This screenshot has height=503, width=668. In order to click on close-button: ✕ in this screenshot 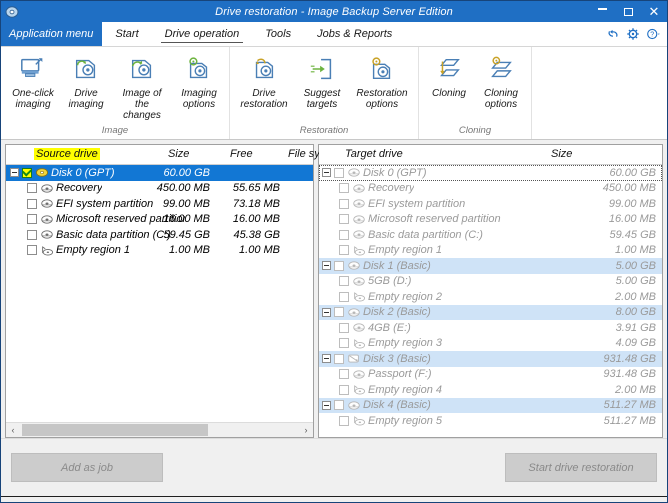, I will do `click(654, 11)`.